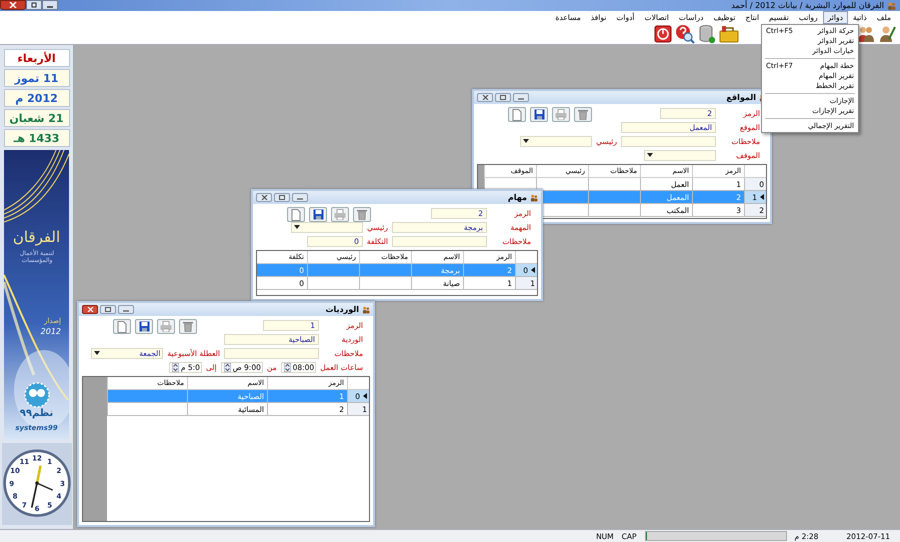 The width and height of the screenshot is (900, 542). I want to click on calendar-cell: 21 شعبان, so click(37, 118).